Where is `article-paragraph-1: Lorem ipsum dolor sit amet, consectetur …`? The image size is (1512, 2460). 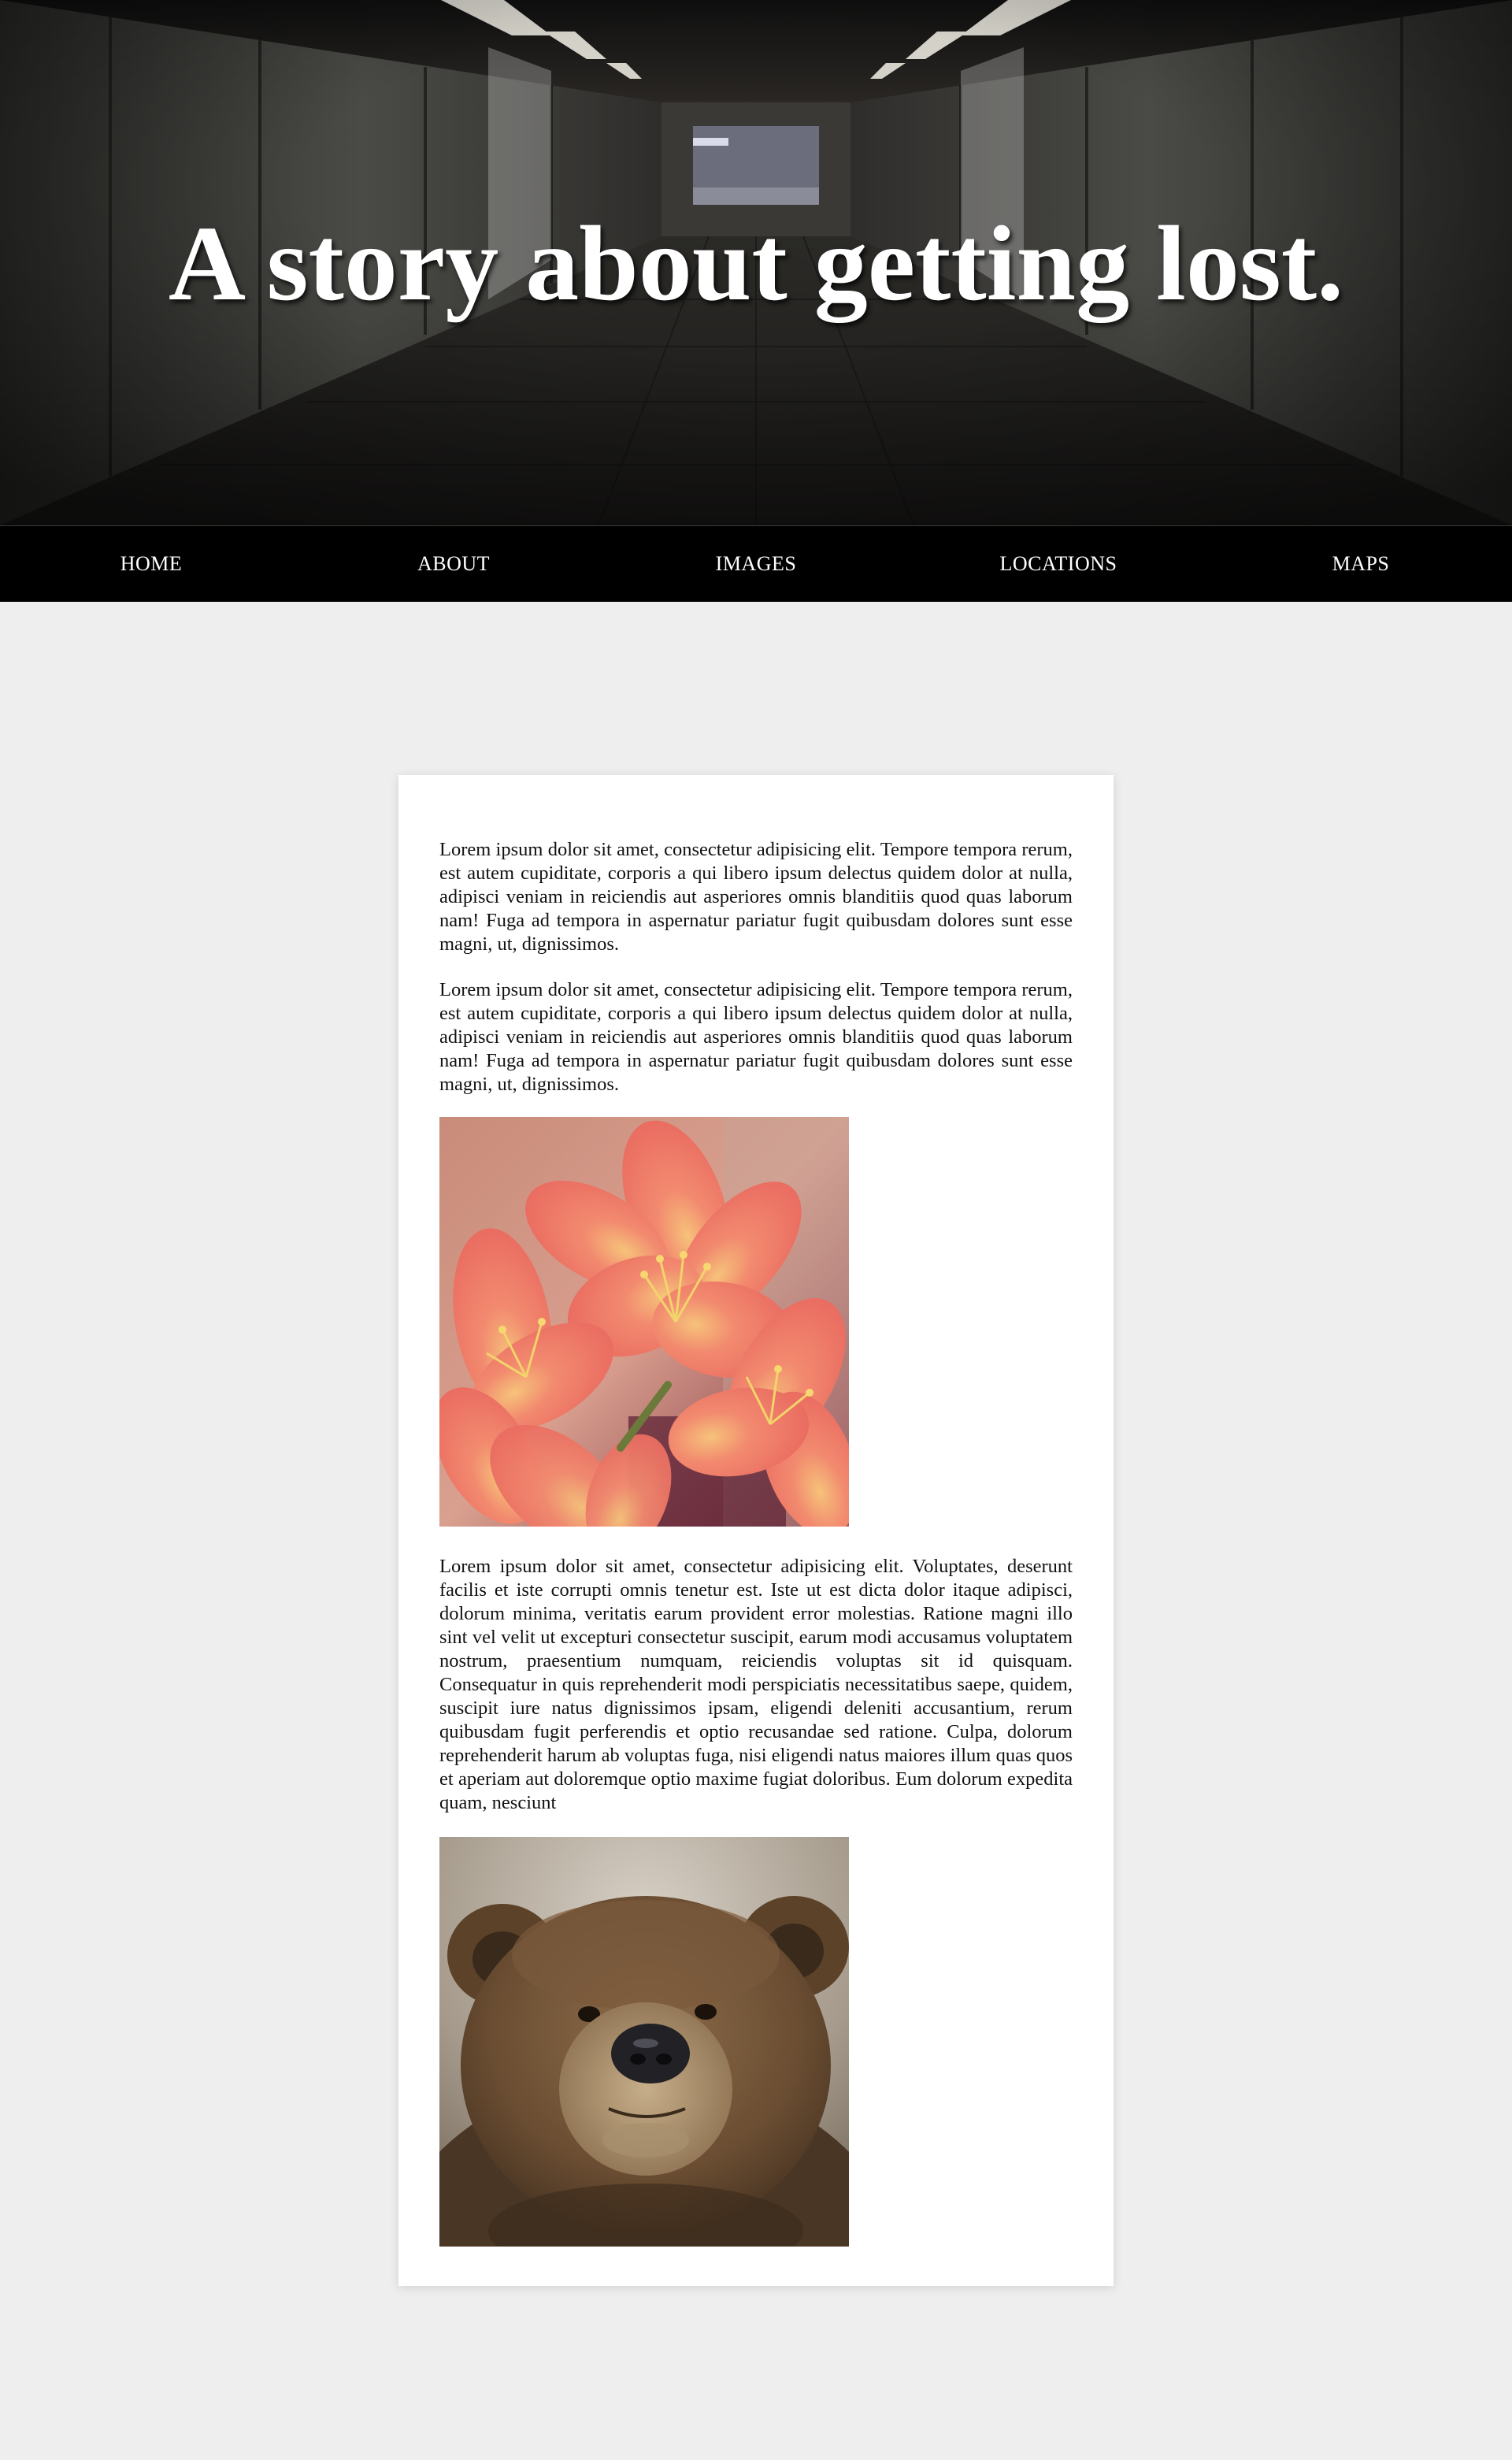 article-paragraph-1: Lorem ipsum dolor sit amet, consectetur … is located at coordinates (756, 897).